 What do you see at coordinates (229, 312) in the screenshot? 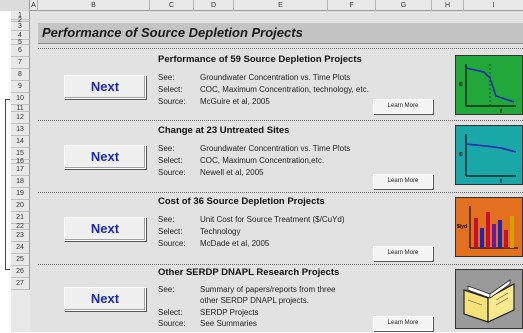
I see `select-value: SERDP Projects` at bounding box center [229, 312].